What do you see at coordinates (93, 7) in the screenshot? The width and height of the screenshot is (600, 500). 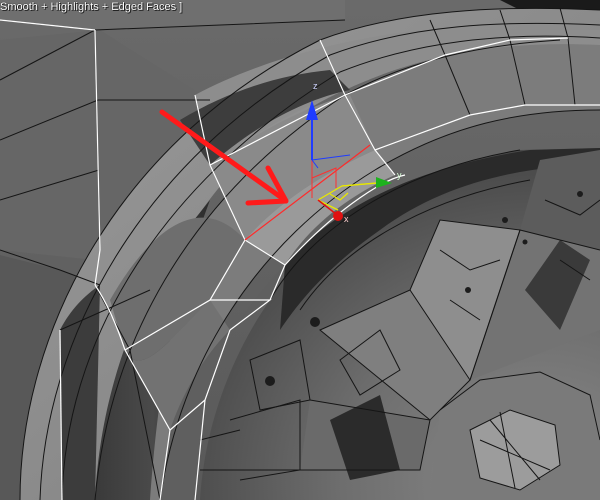 I see `viewport-shading-label: Smooth + Highlights + Edged Faces ]` at bounding box center [93, 7].